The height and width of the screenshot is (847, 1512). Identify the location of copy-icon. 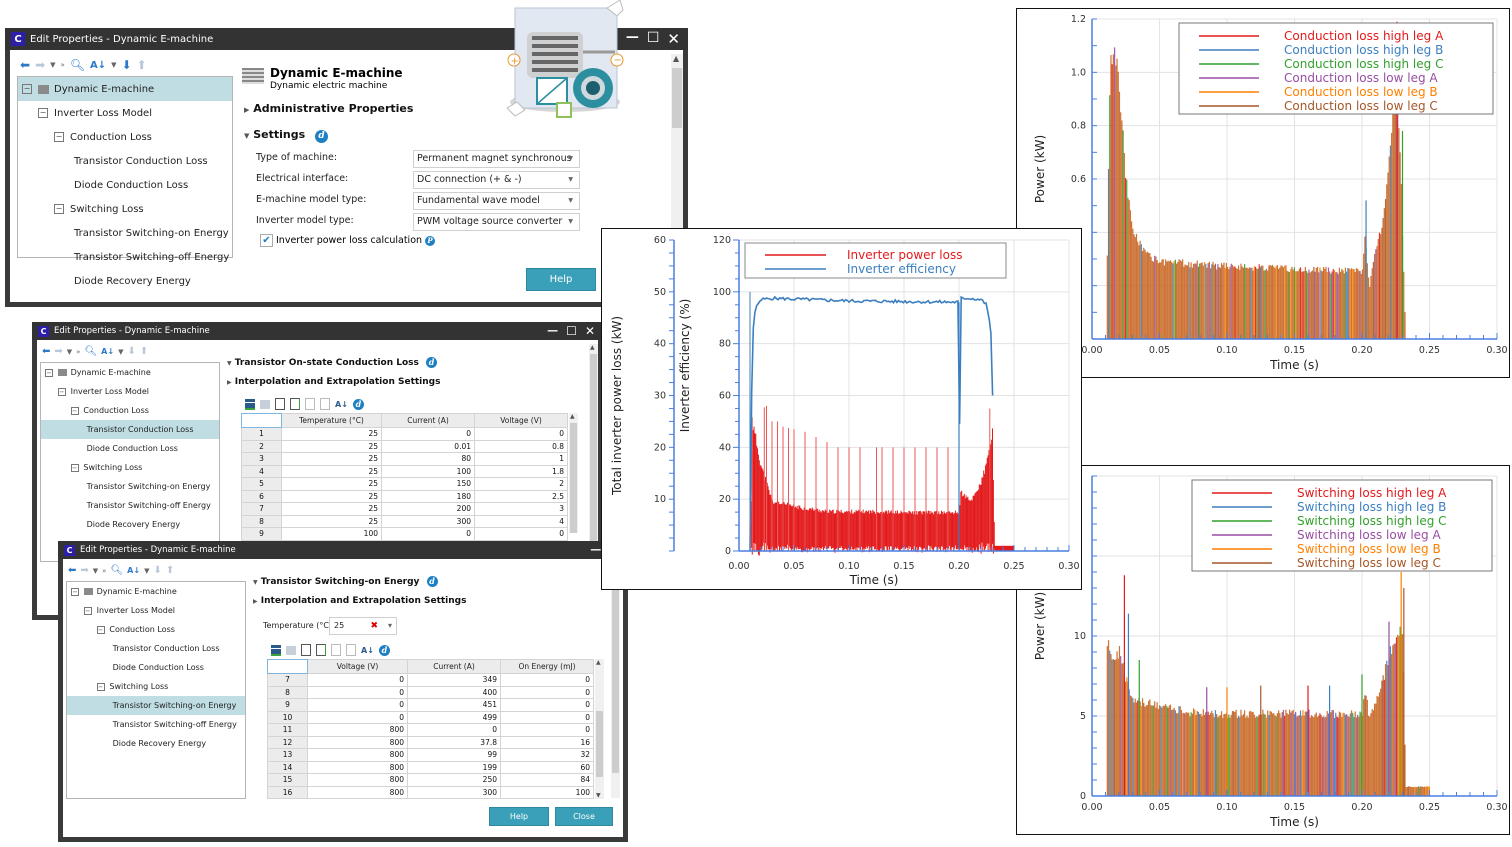
(310, 404).